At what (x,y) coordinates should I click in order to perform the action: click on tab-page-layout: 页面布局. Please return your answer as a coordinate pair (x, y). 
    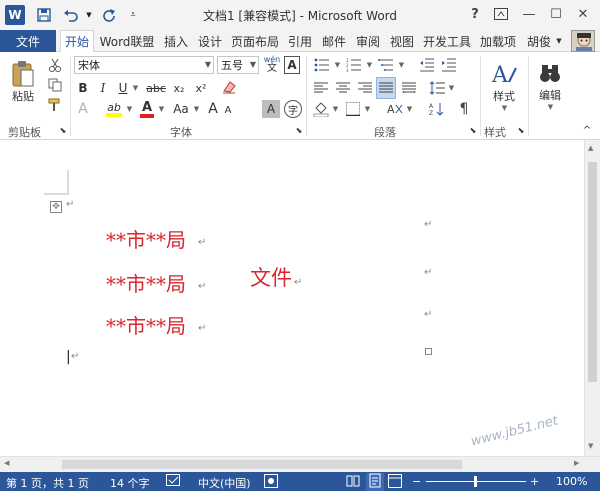
    Looking at the image, I should click on (255, 41).